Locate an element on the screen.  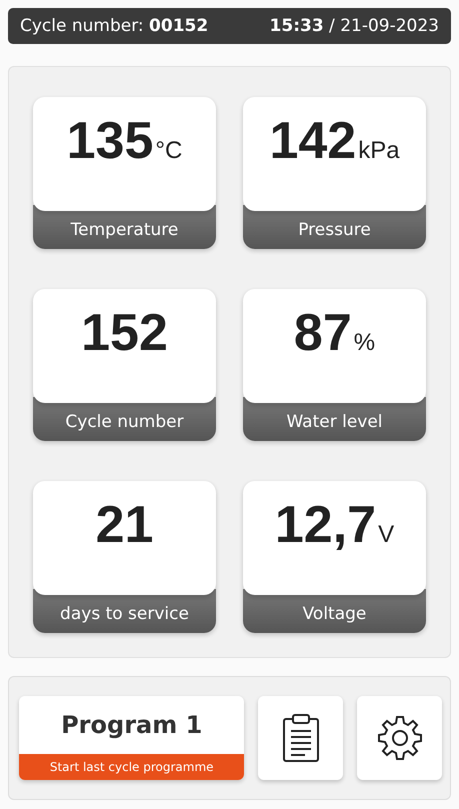
reading-value: 152 is located at coordinates (124, 333).